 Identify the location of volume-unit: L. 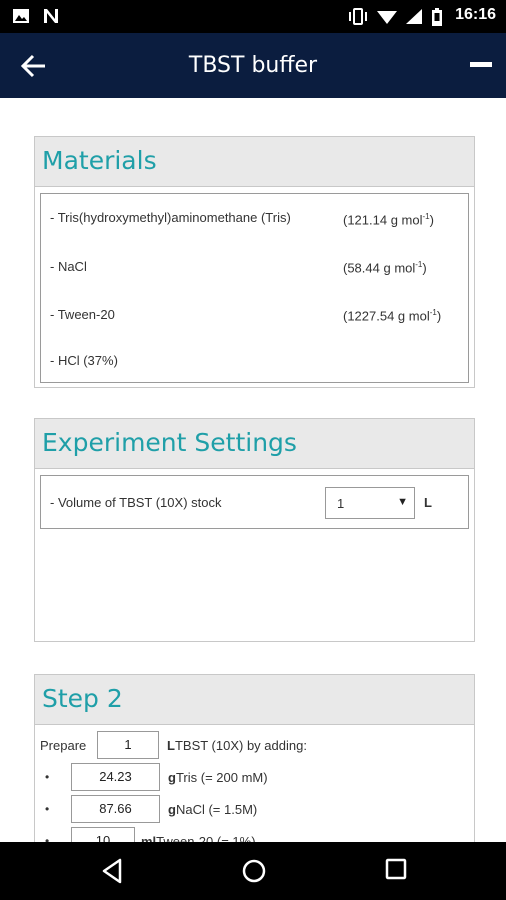
(428, 502).